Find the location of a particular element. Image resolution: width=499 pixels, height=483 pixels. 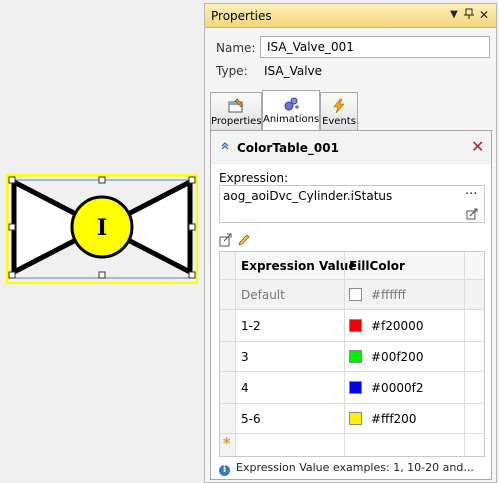

grid-header-row: Expression Value FillColor is located at coordinates (352, 266).